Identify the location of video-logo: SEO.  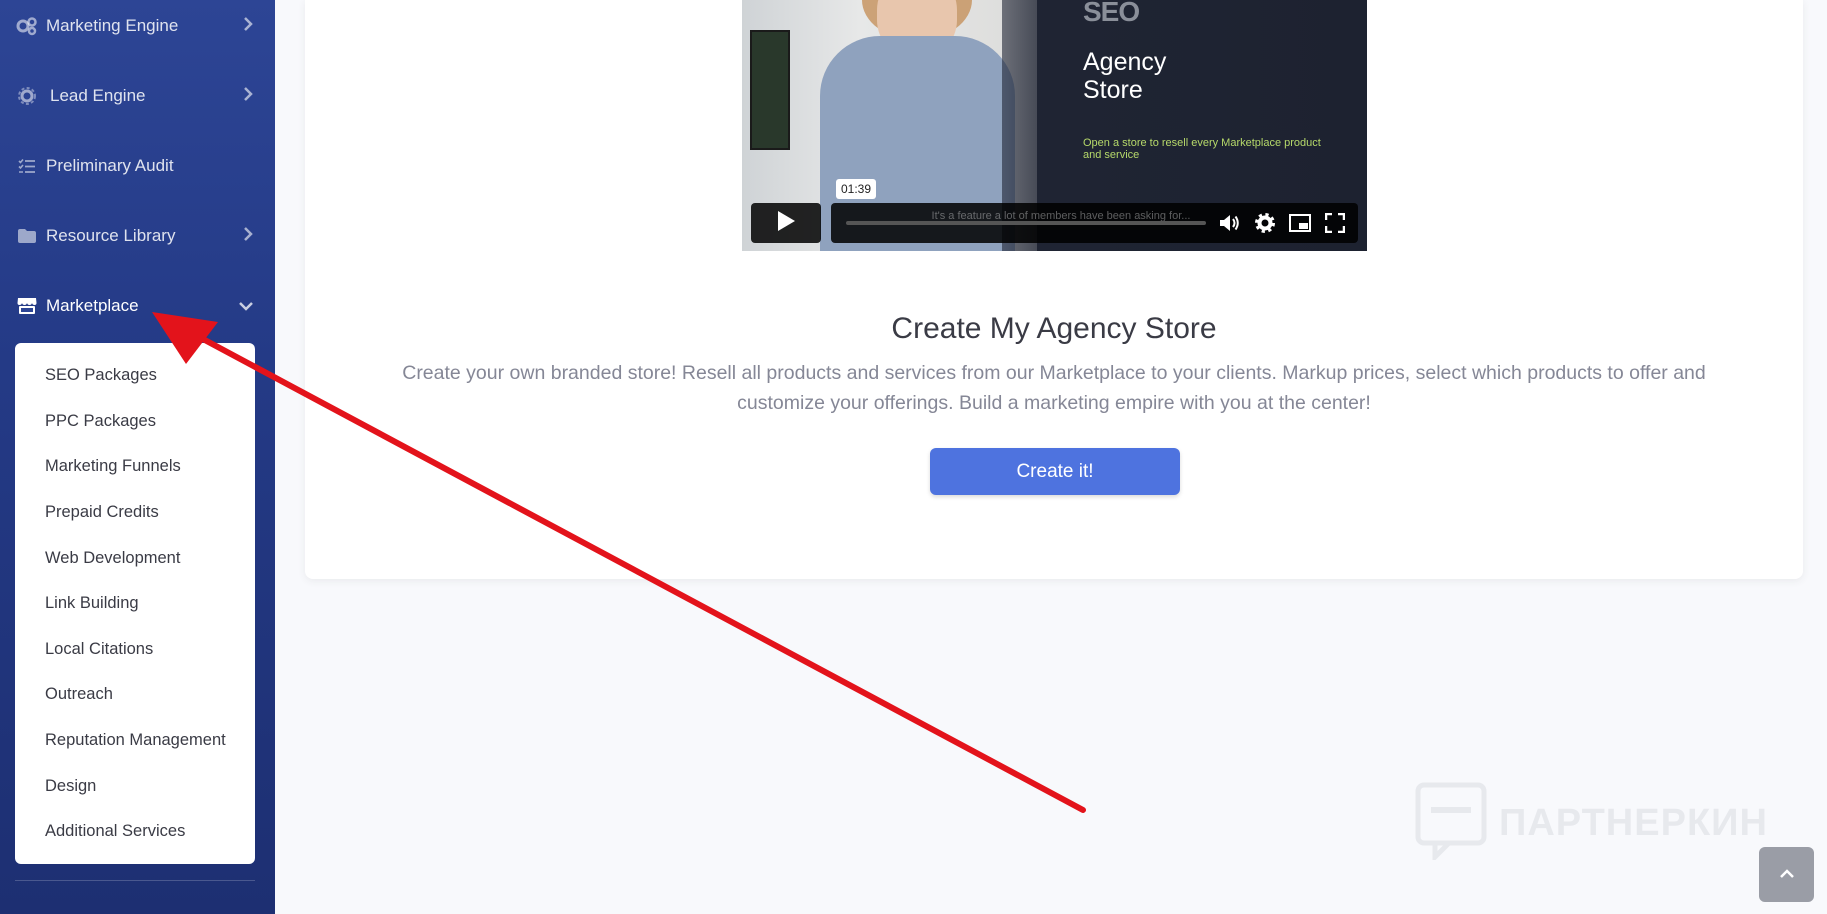
(1111, 13).